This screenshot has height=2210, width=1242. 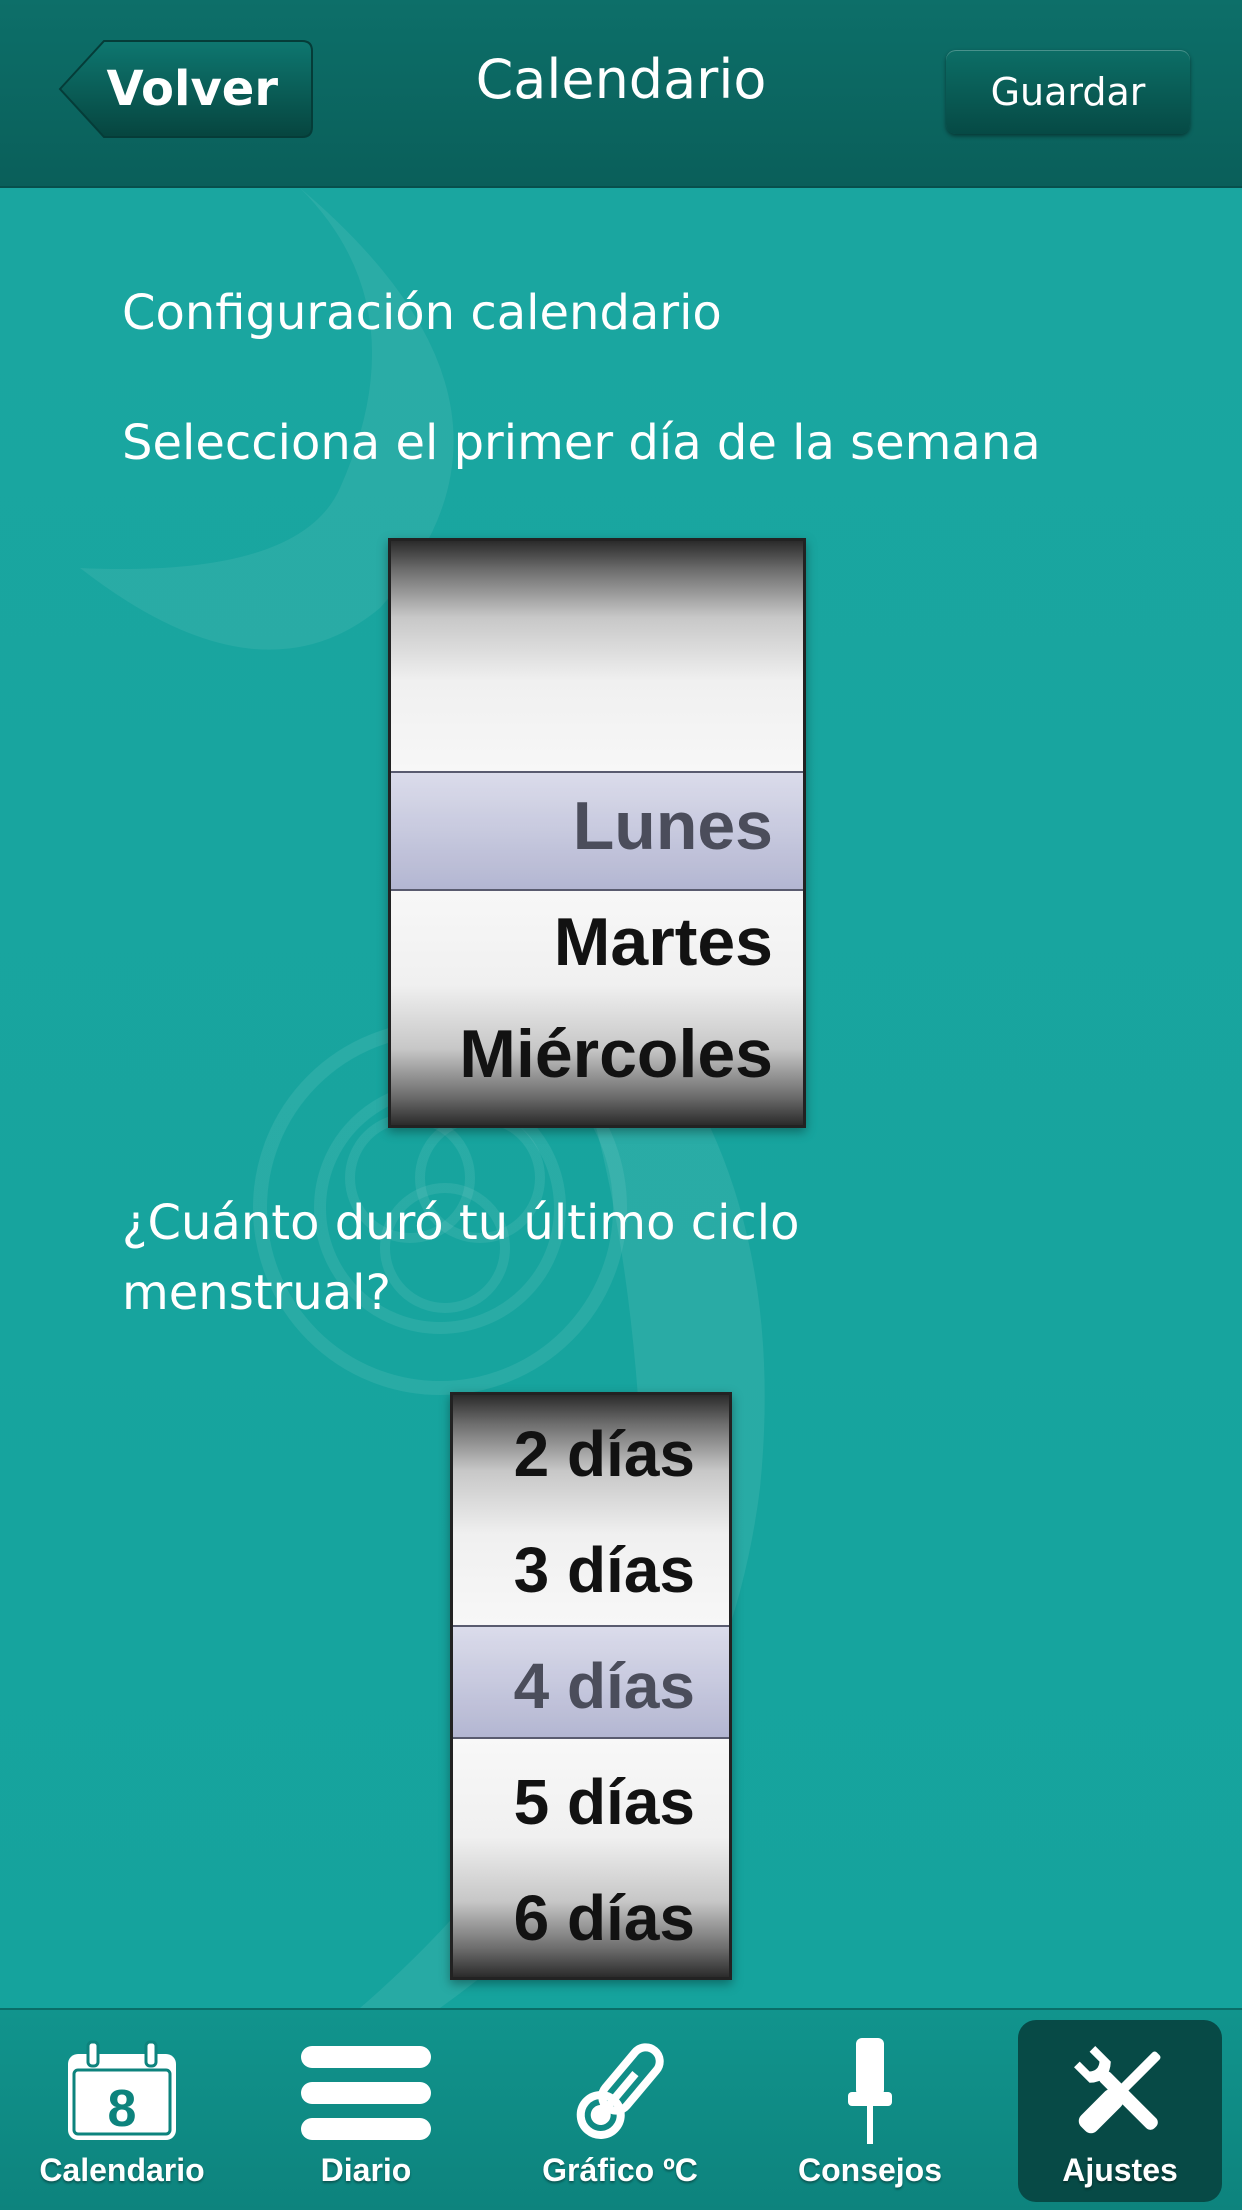 What do you see at coordinates (591, 1570) in the screenshot?
I see `cycle-option: 3 días` at bounding box center [591, 1570].